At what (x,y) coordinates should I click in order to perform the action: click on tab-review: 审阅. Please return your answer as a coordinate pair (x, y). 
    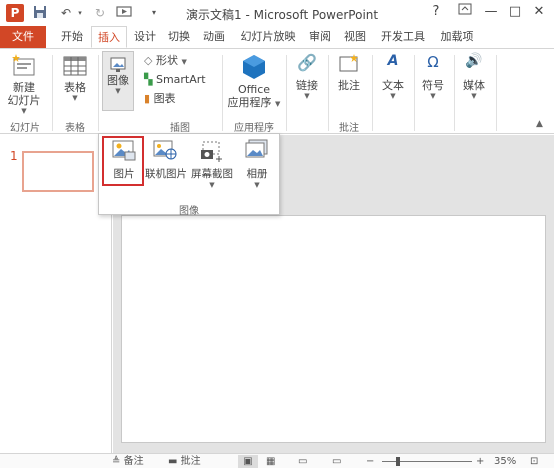
    Looking at the image, I should click on (320, 37).